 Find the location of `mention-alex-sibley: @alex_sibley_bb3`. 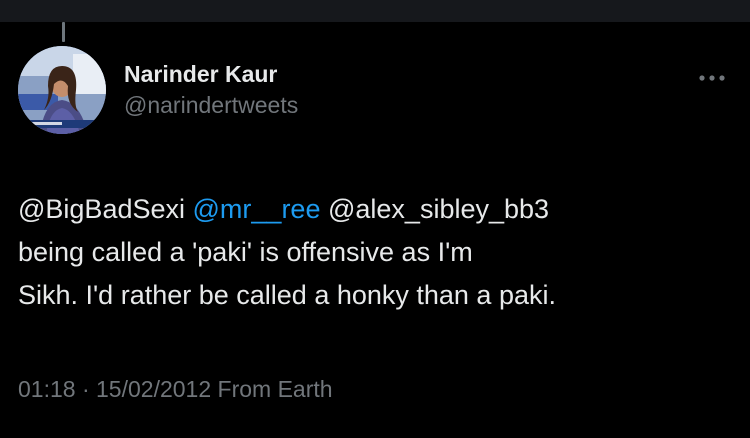

mention-alex-sibley: @alex_sibley_bb3 is located at coordinates (438, 209).